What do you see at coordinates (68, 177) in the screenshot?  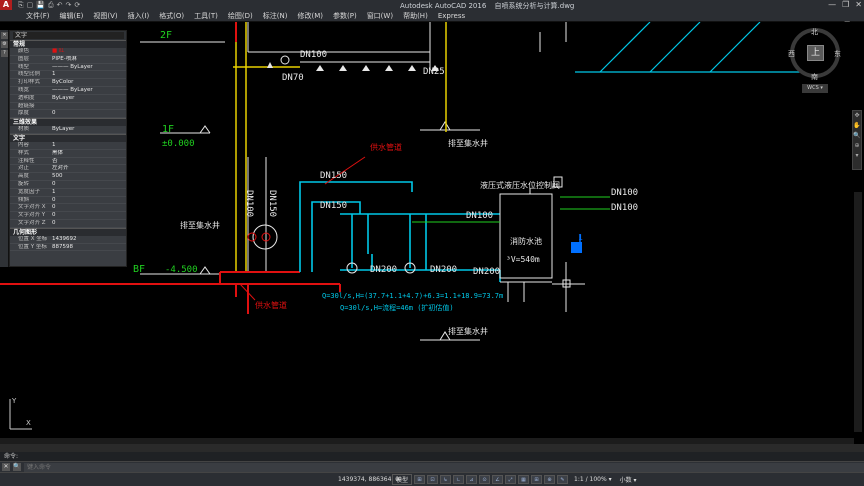 I see `property-row: 高度 500` at bounding box center [68, 177].